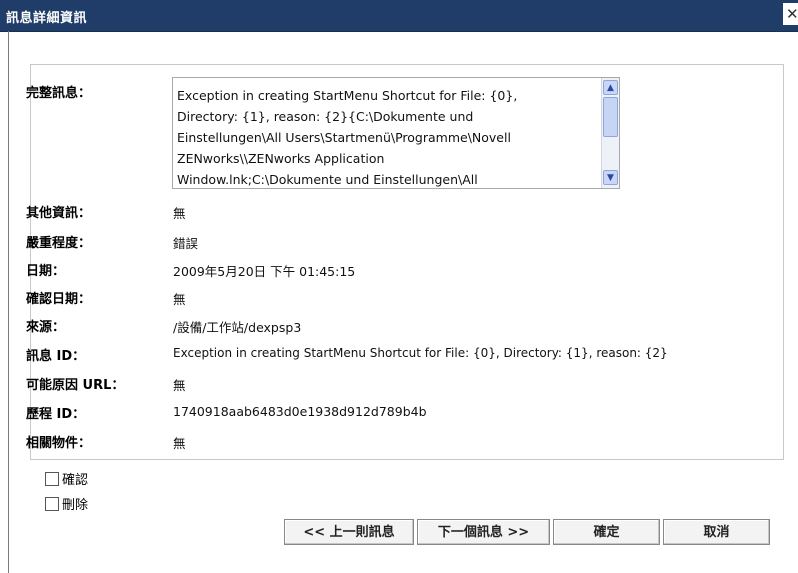  I want to click on cause-url-value: 無, so click(179, 385).